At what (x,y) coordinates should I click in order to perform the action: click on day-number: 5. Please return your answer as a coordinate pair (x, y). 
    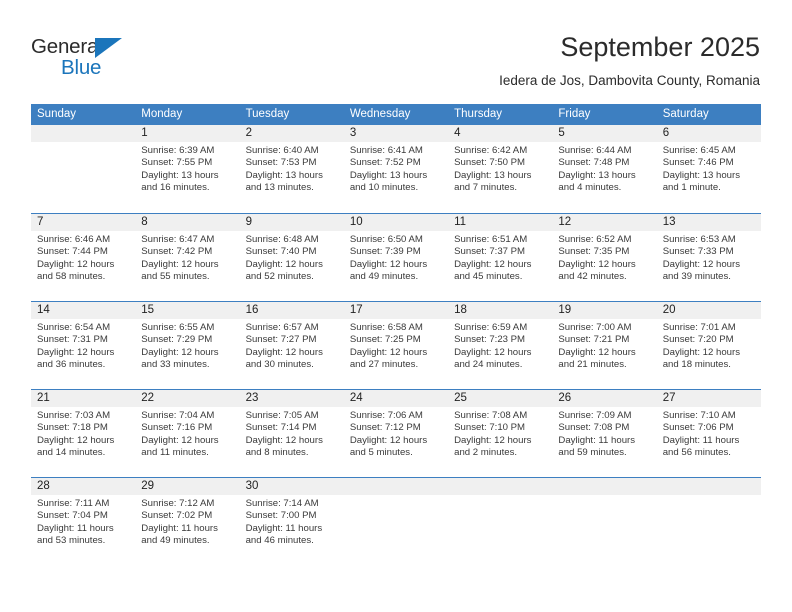
    Looking at the image, I should click on (604, 133).